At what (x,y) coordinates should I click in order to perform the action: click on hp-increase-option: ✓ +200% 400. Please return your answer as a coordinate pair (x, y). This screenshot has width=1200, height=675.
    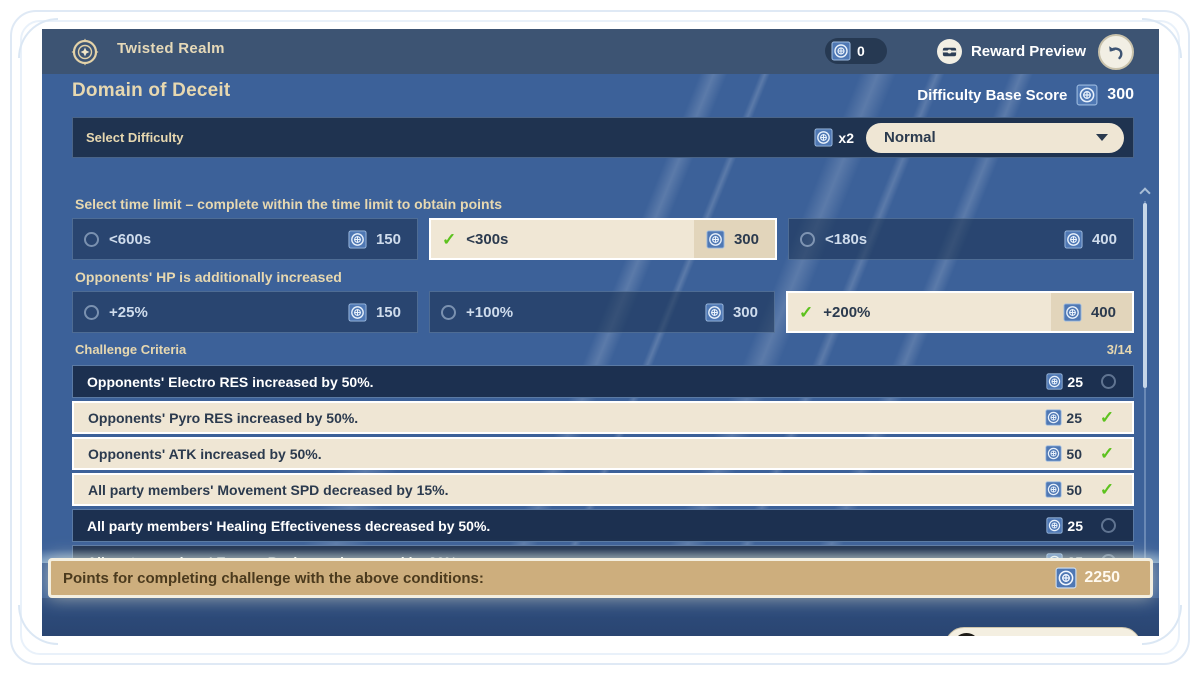
    Looking at the image, I should click on (960, 312).